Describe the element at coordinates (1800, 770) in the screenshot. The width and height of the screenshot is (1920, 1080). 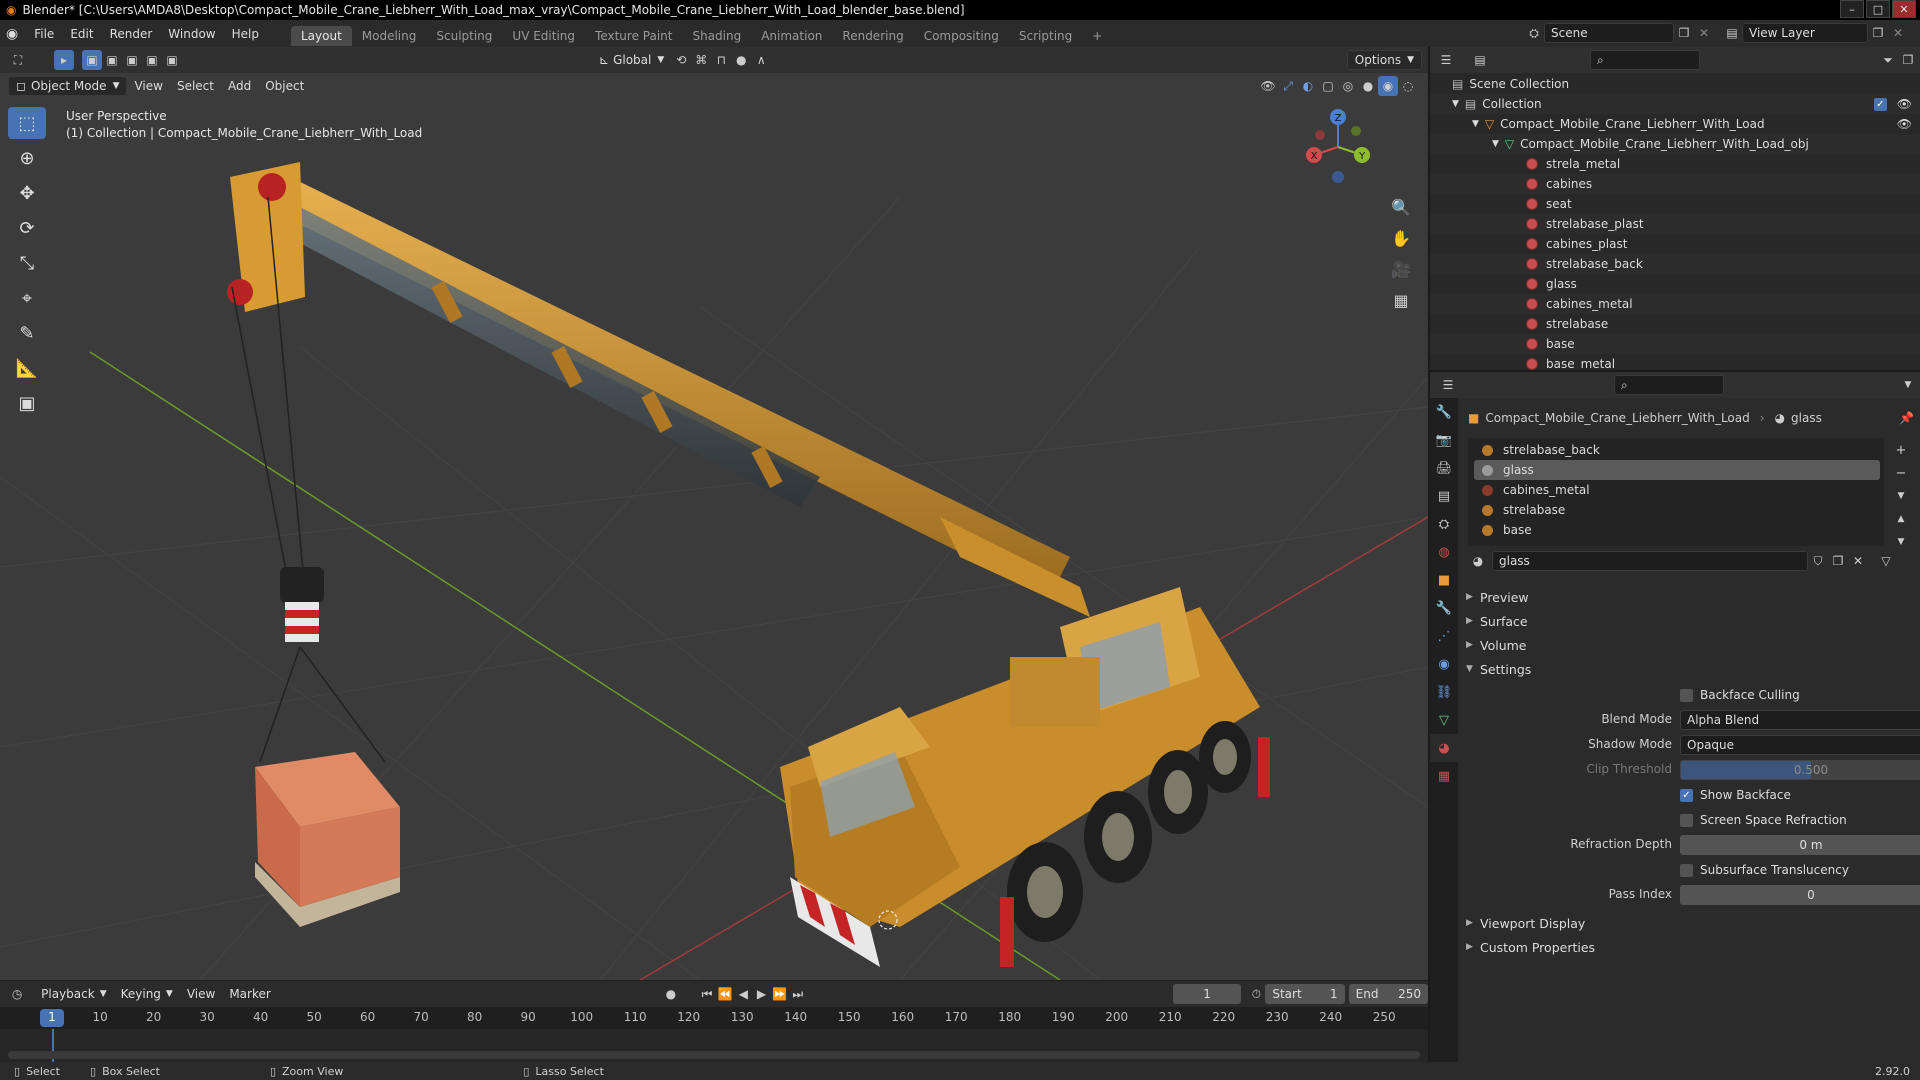
I see `clip-threshold-slider: 0.500` at that location.